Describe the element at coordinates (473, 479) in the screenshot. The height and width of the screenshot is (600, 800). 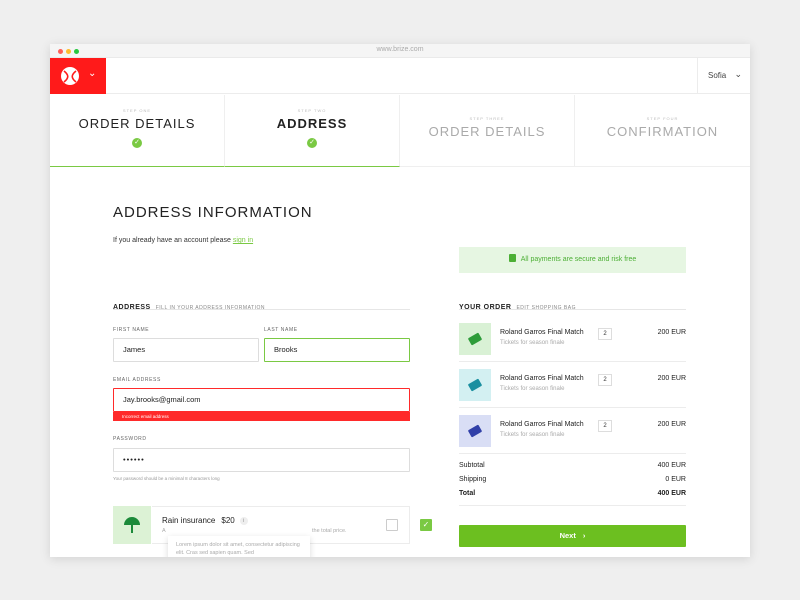
I see `shipping-label: Shipping` at that location.